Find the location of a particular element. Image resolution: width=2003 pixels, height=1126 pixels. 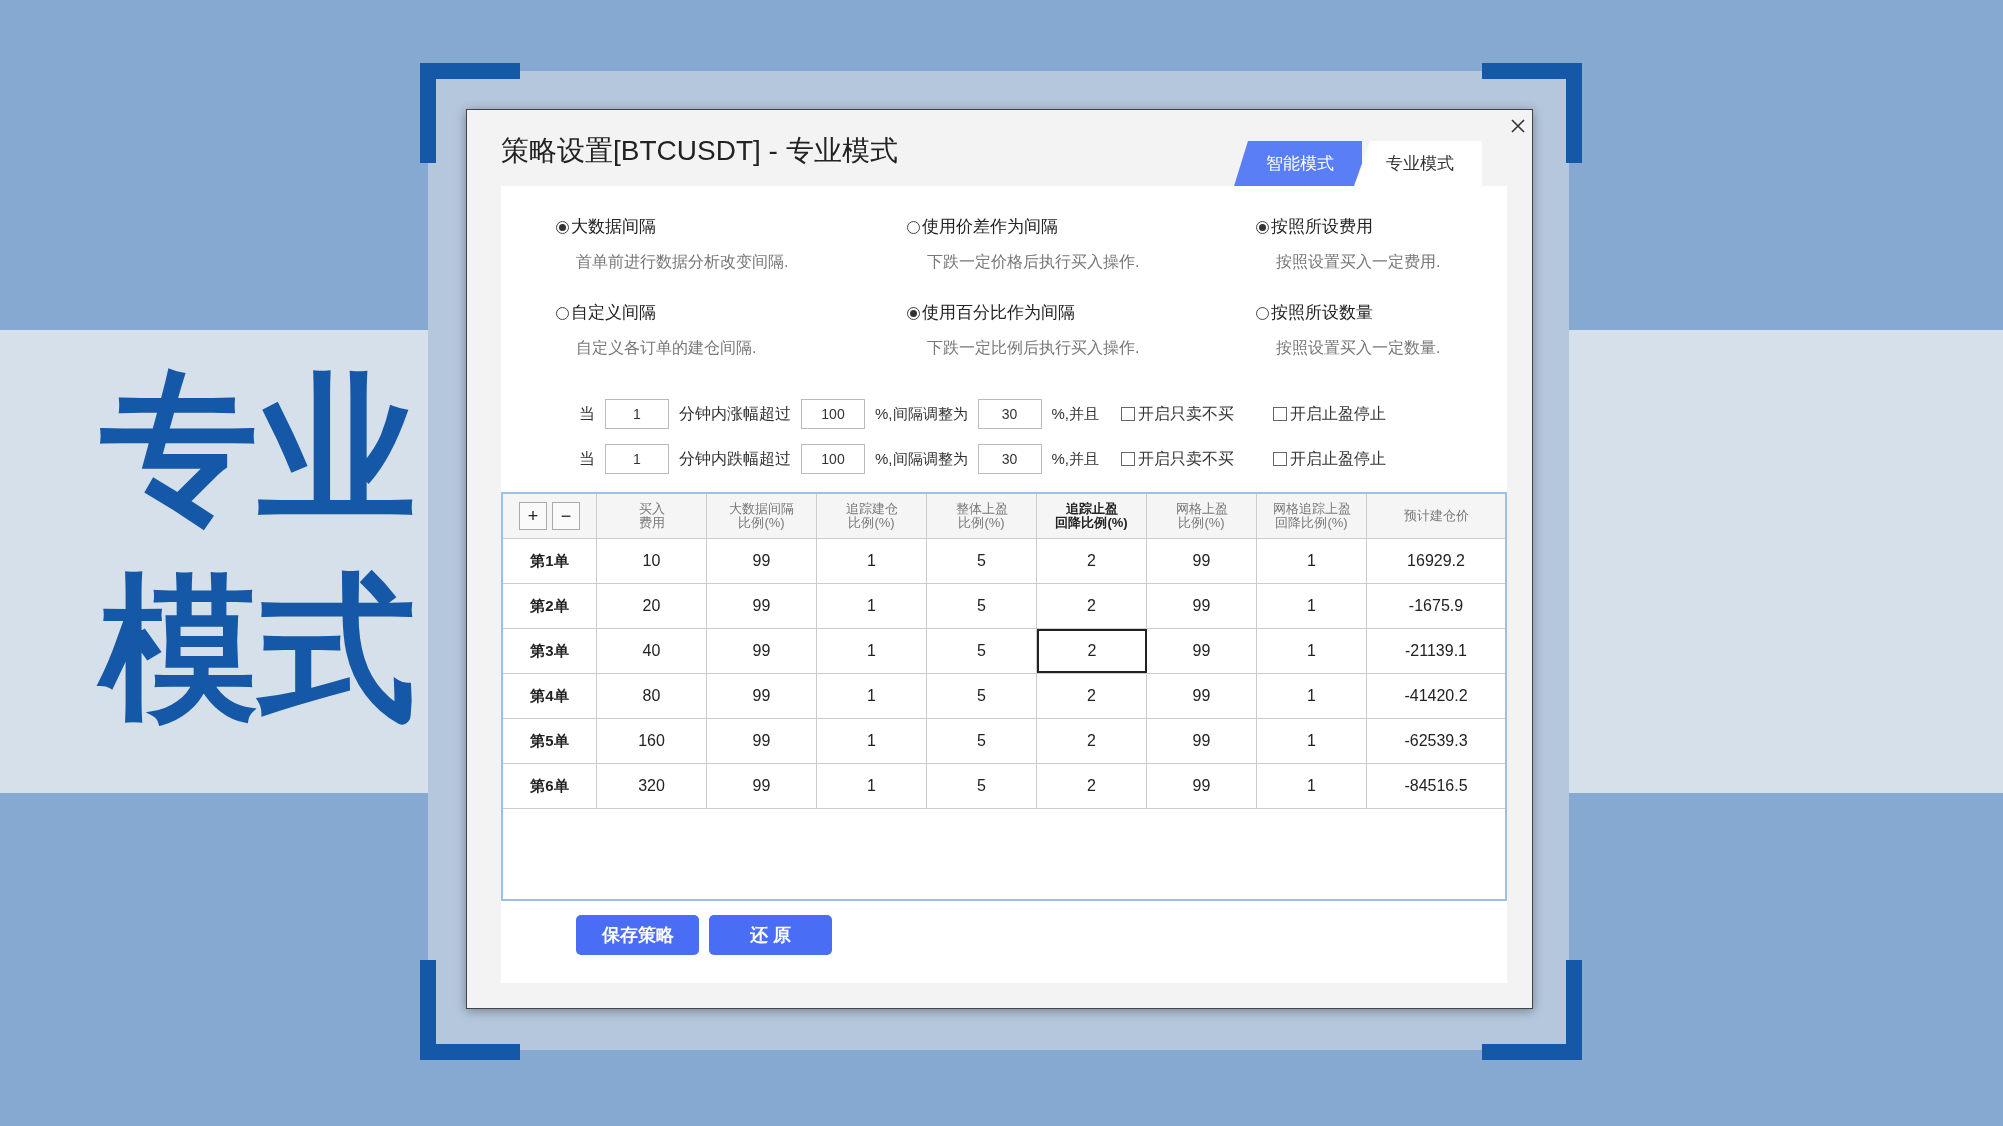

reset-button: 还 原 is located at coordinates (770, 935).